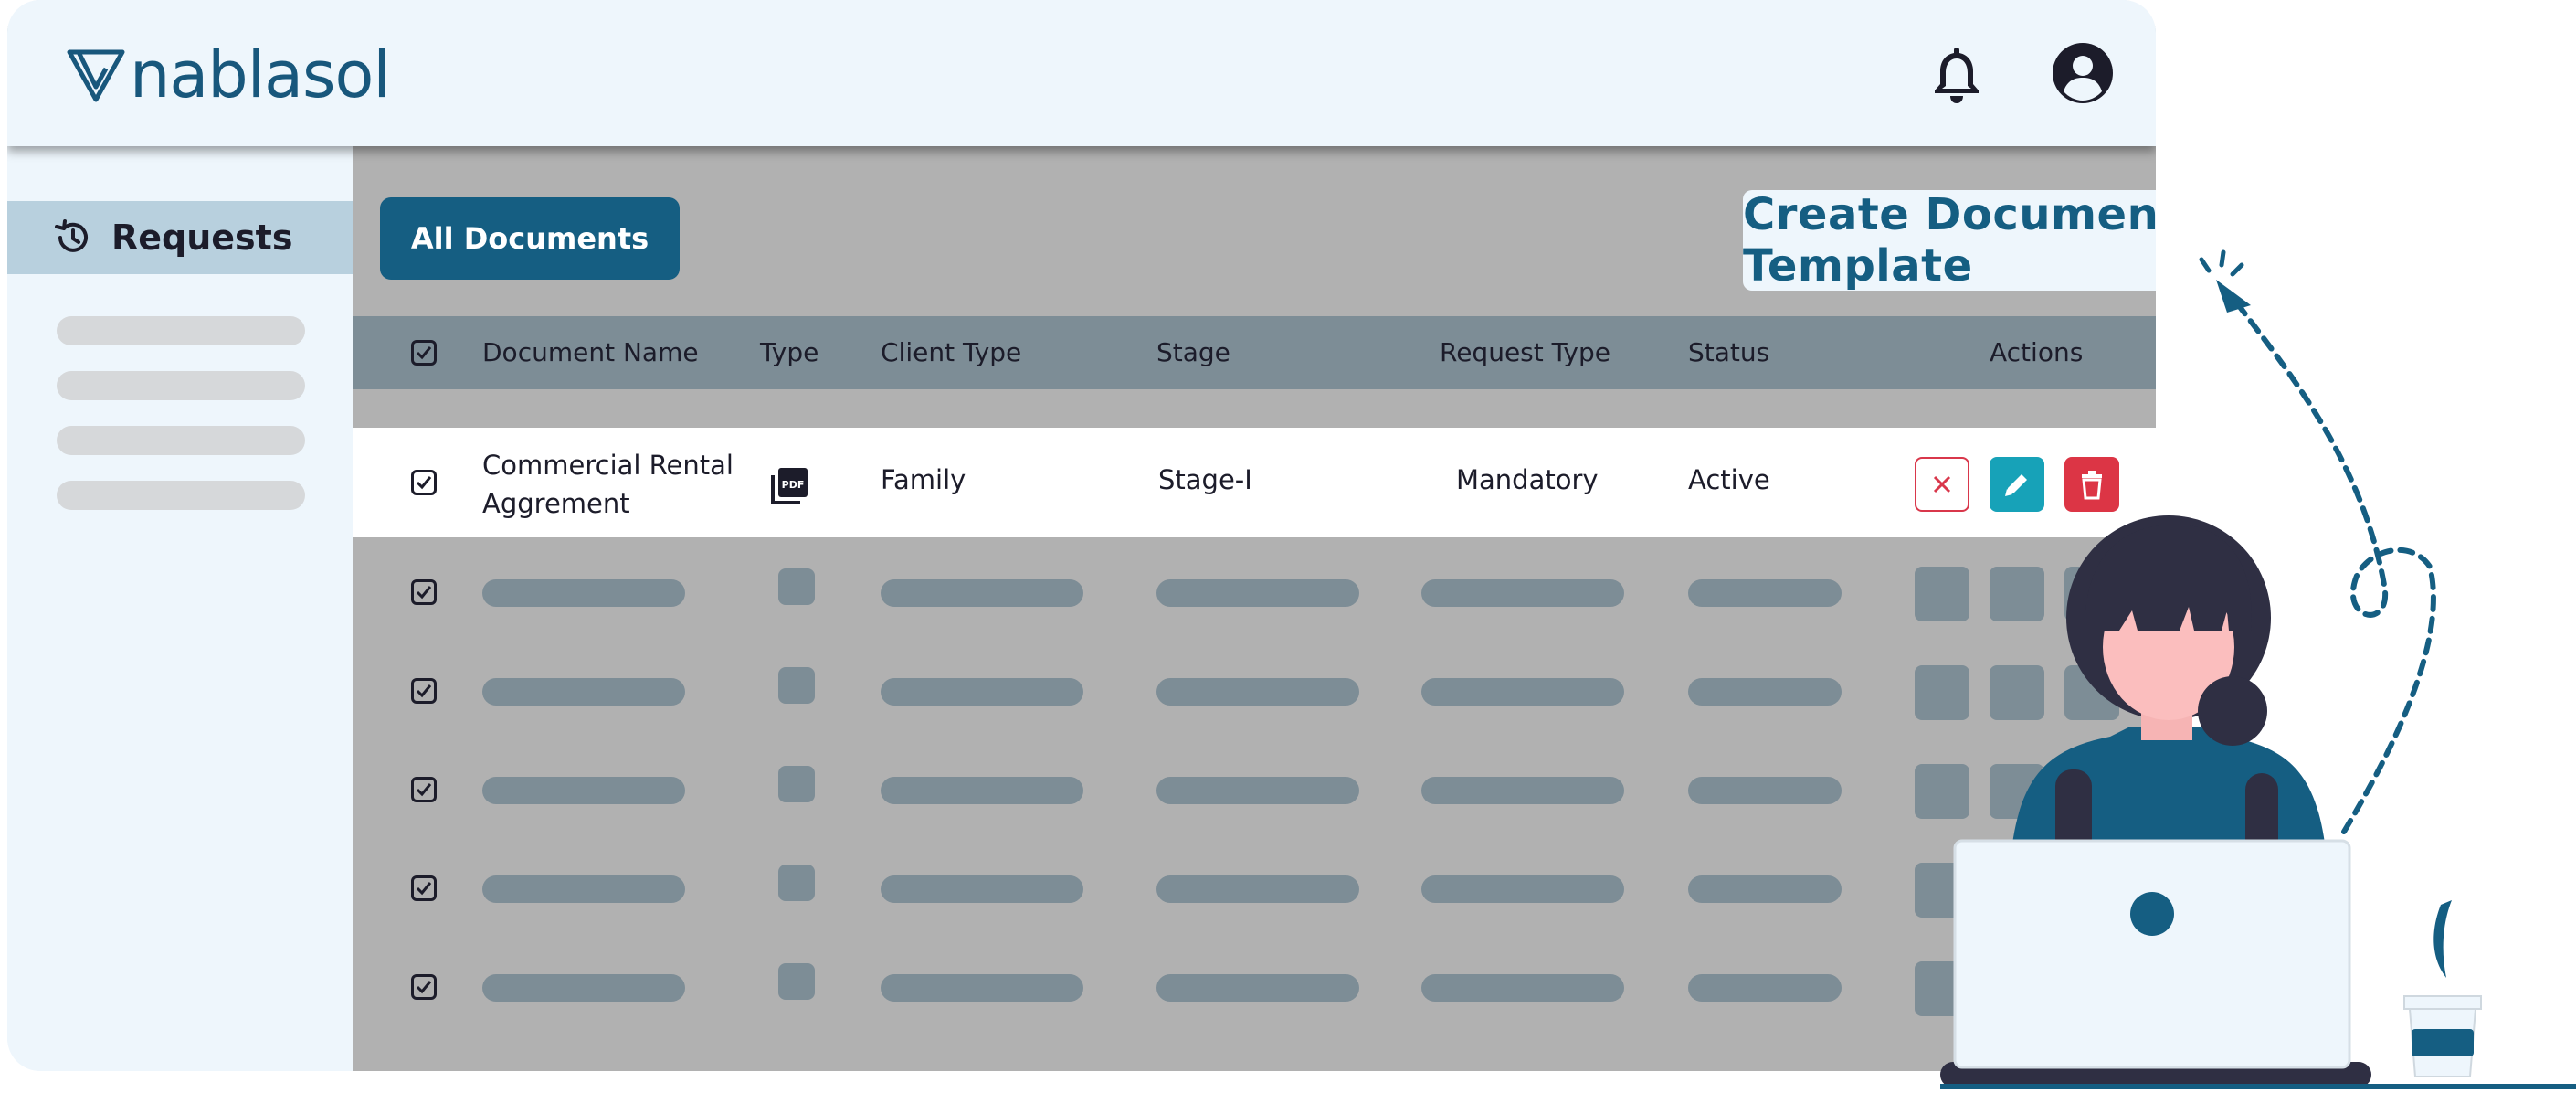 This screenshot has height=1093, width=2576. I want to click on create-template-callout: Create Document Request Template, so click(1950, 241).